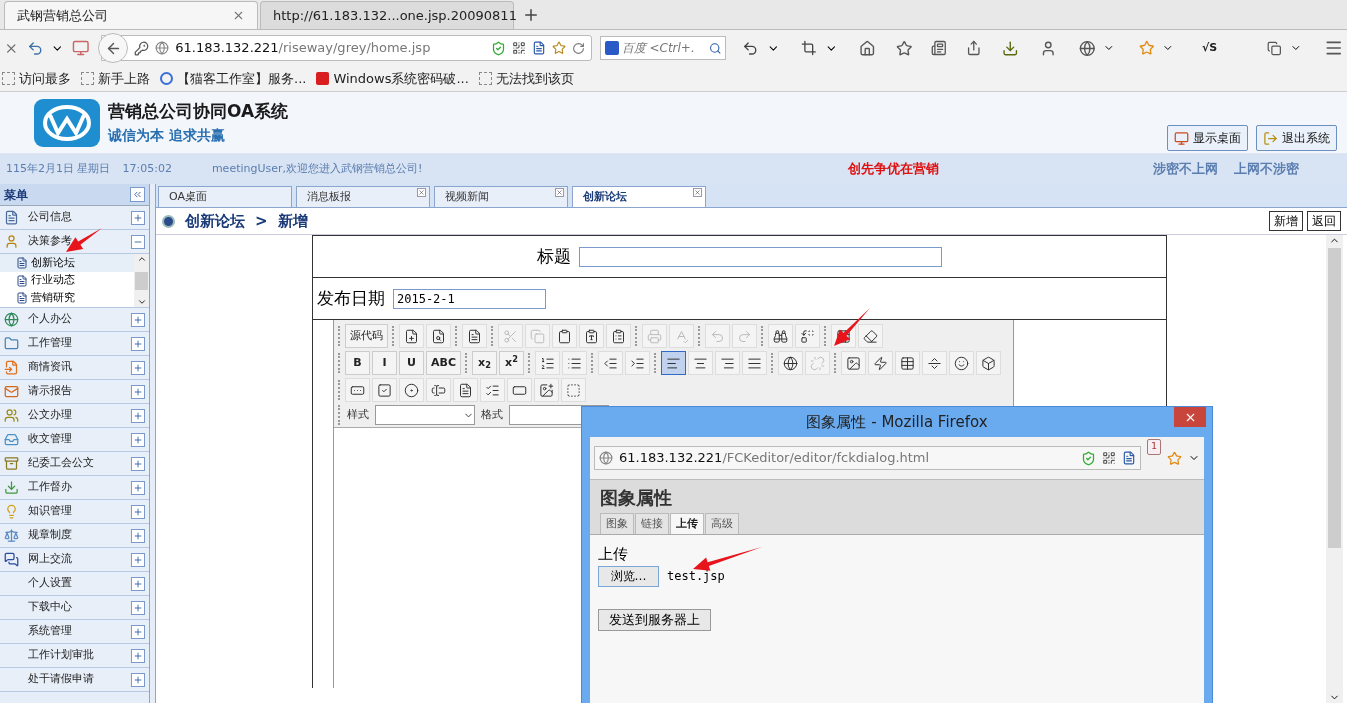  Describe the element at coordinates (215, 221) in the screenshot. I see `breadcrumb-text: 创新论坛` at that location.